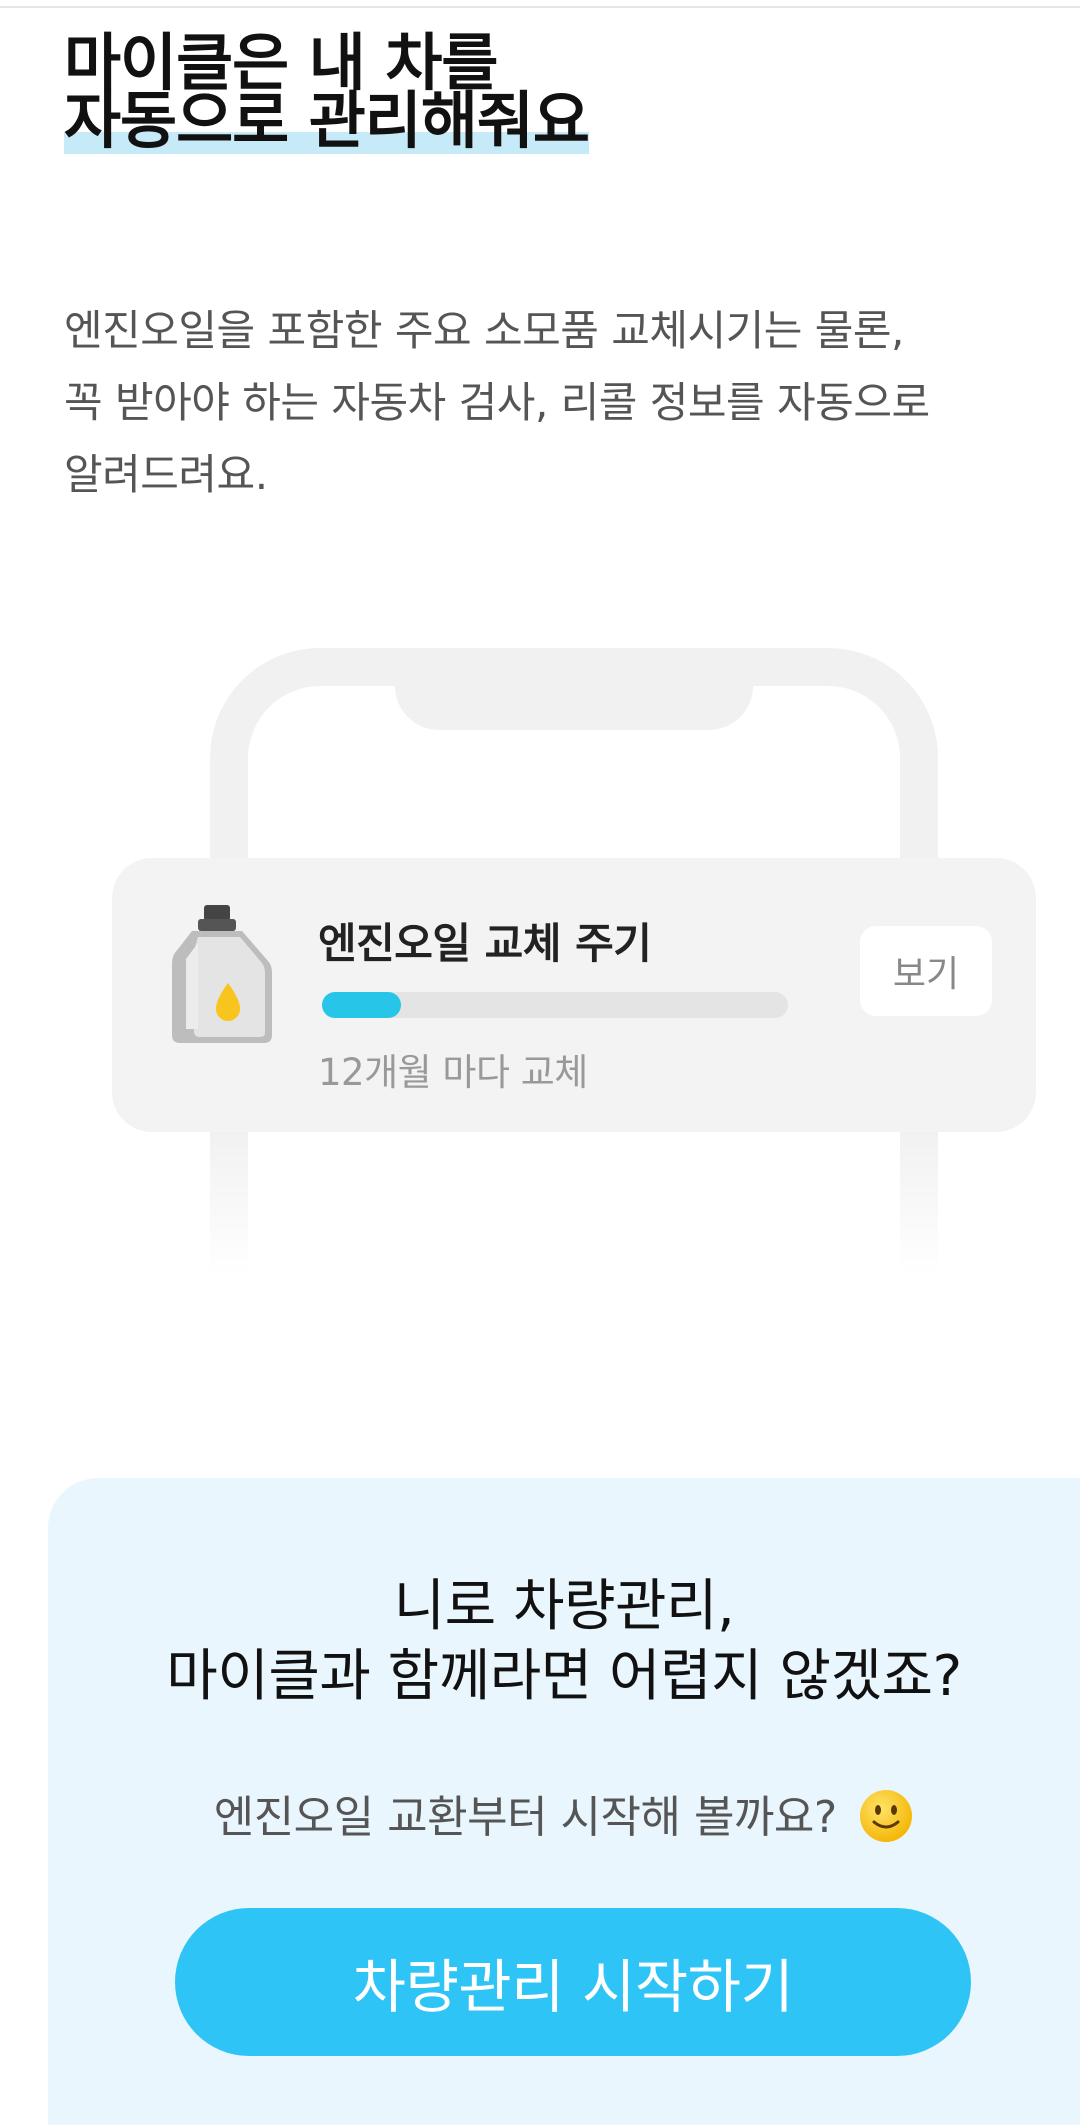 The height and width of the screenshot is (2125, 1080). I want to click on cta-title: 니로 차량관리, 마이클과 함께라면 어렵지 않겠죠?, so click(564, 1642).